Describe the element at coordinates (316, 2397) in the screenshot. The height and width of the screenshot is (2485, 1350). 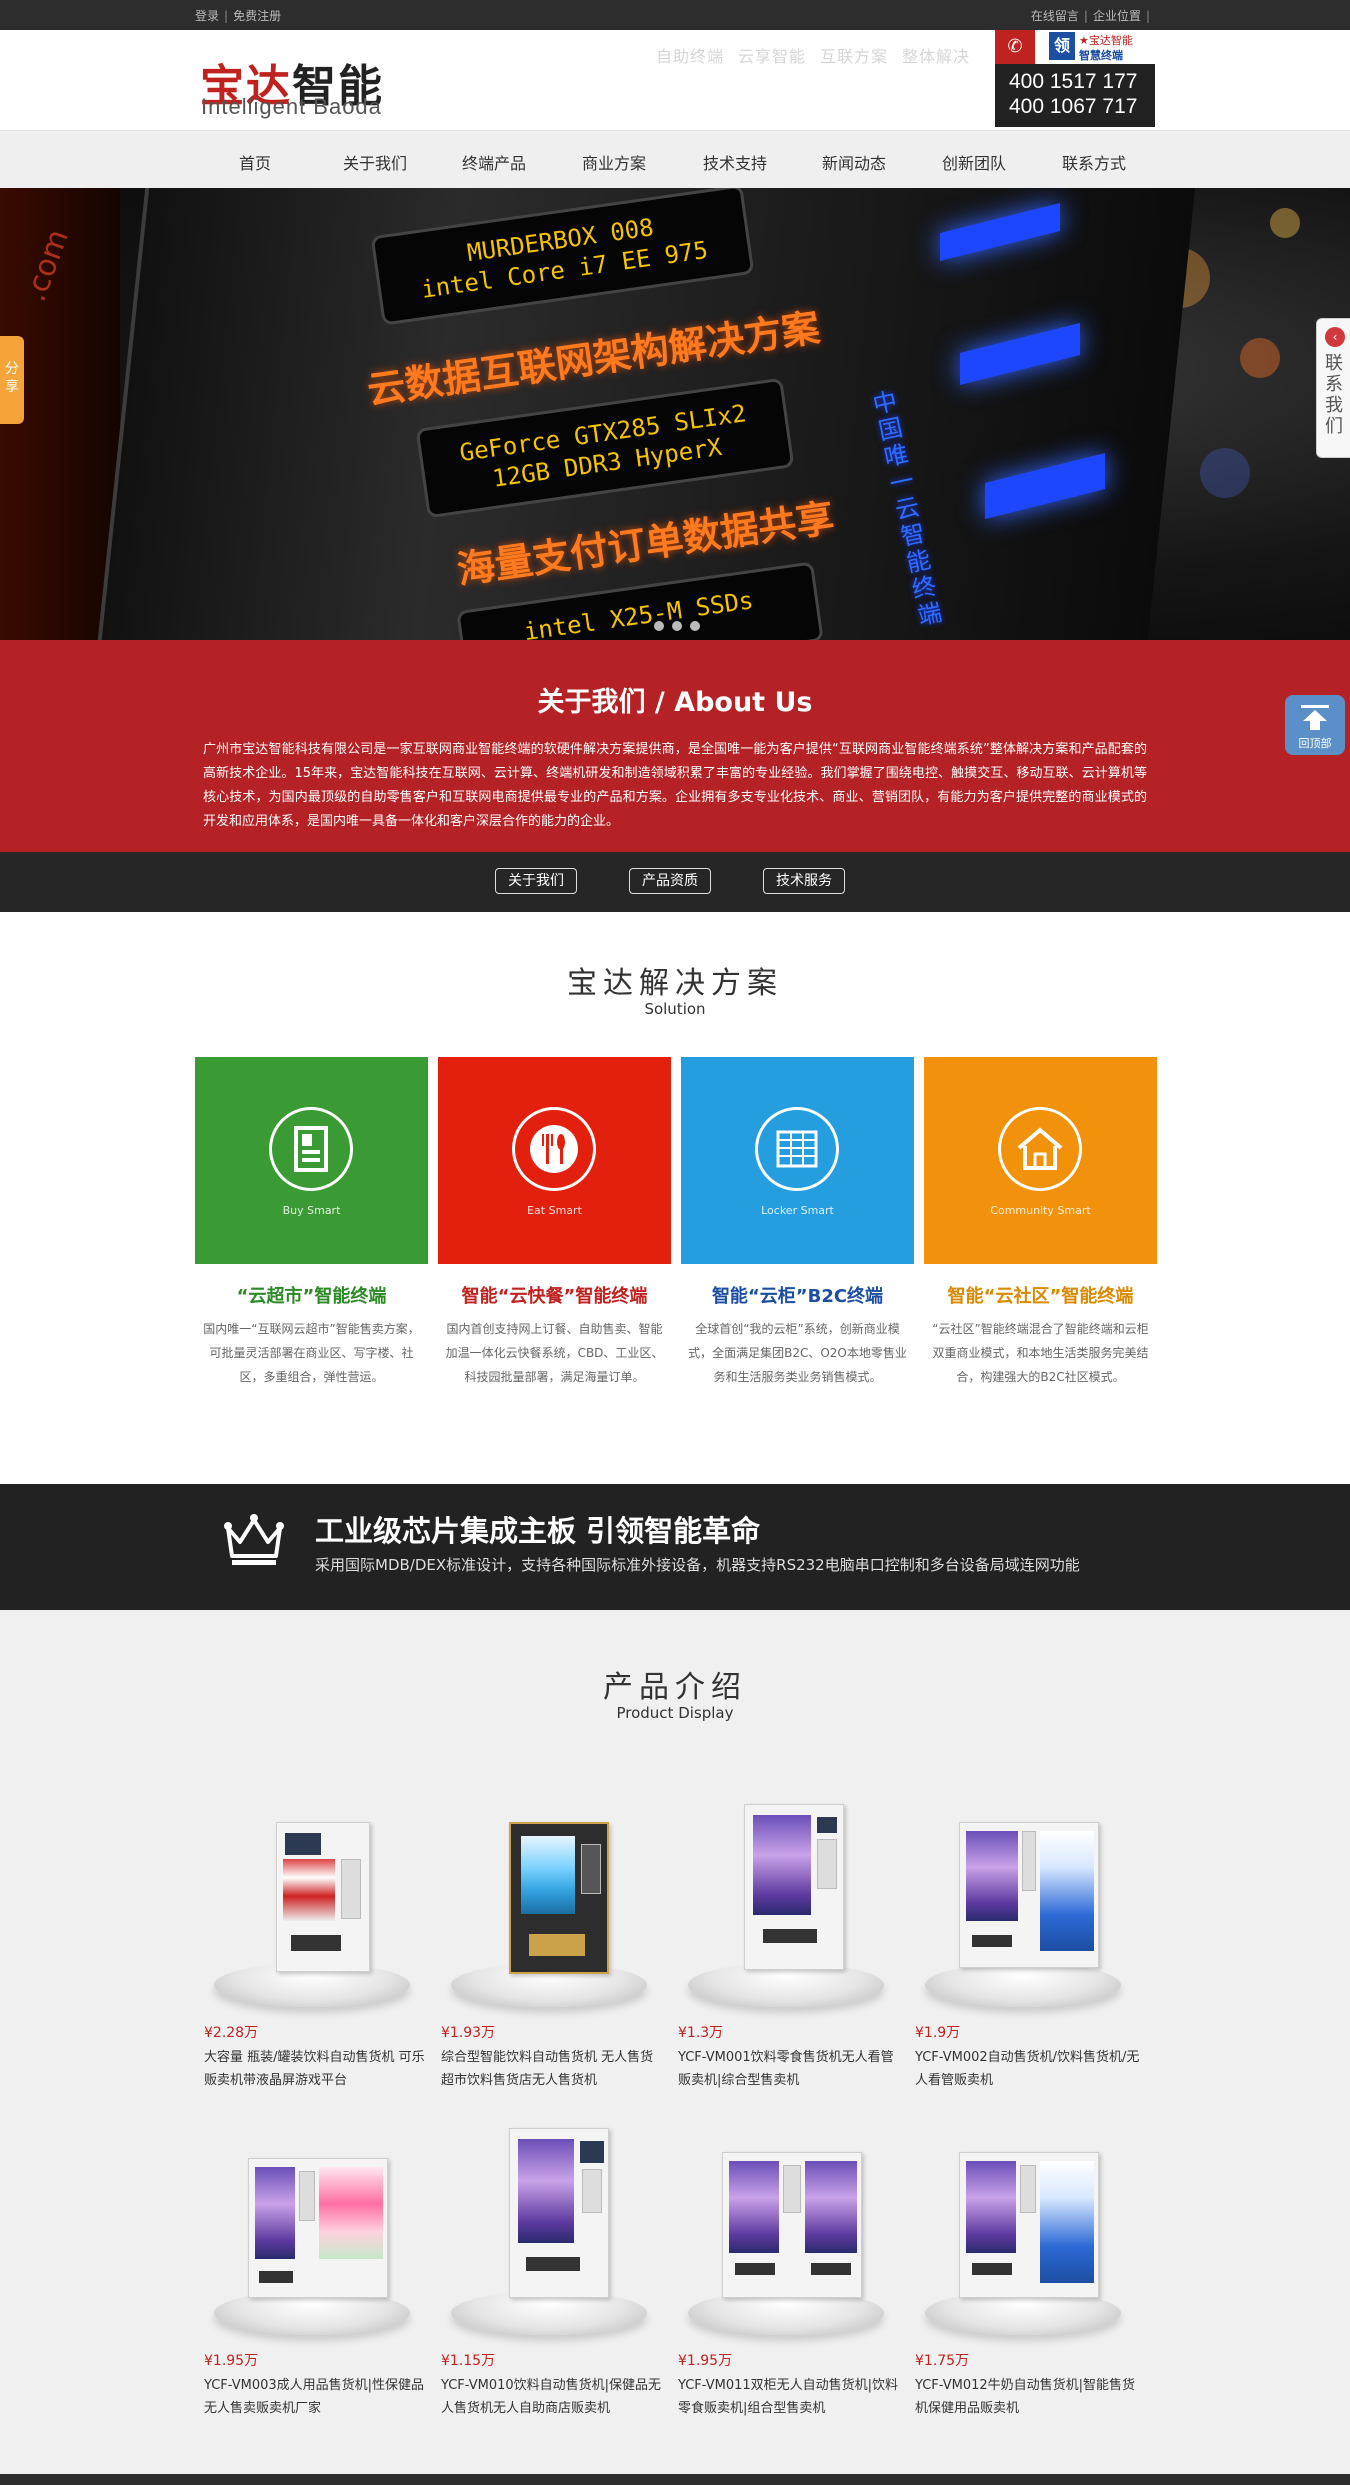
I see `product-desc: YCF-VM003成人用品售货机|性保健品无人售卖贩卖机厂家` at that location.